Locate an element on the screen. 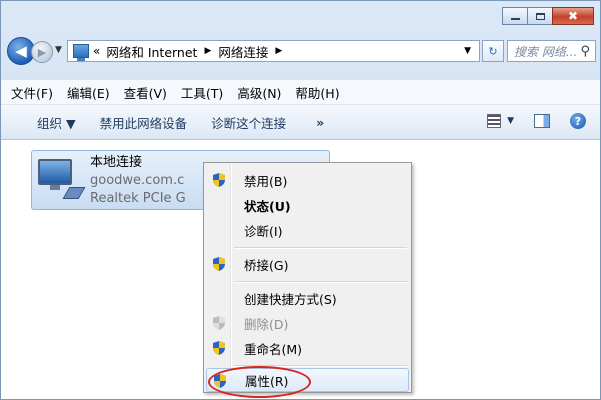 The height and width of the screenshot is (400, 601). menu-view: 查看(V) is located at coordinates (145, 92).